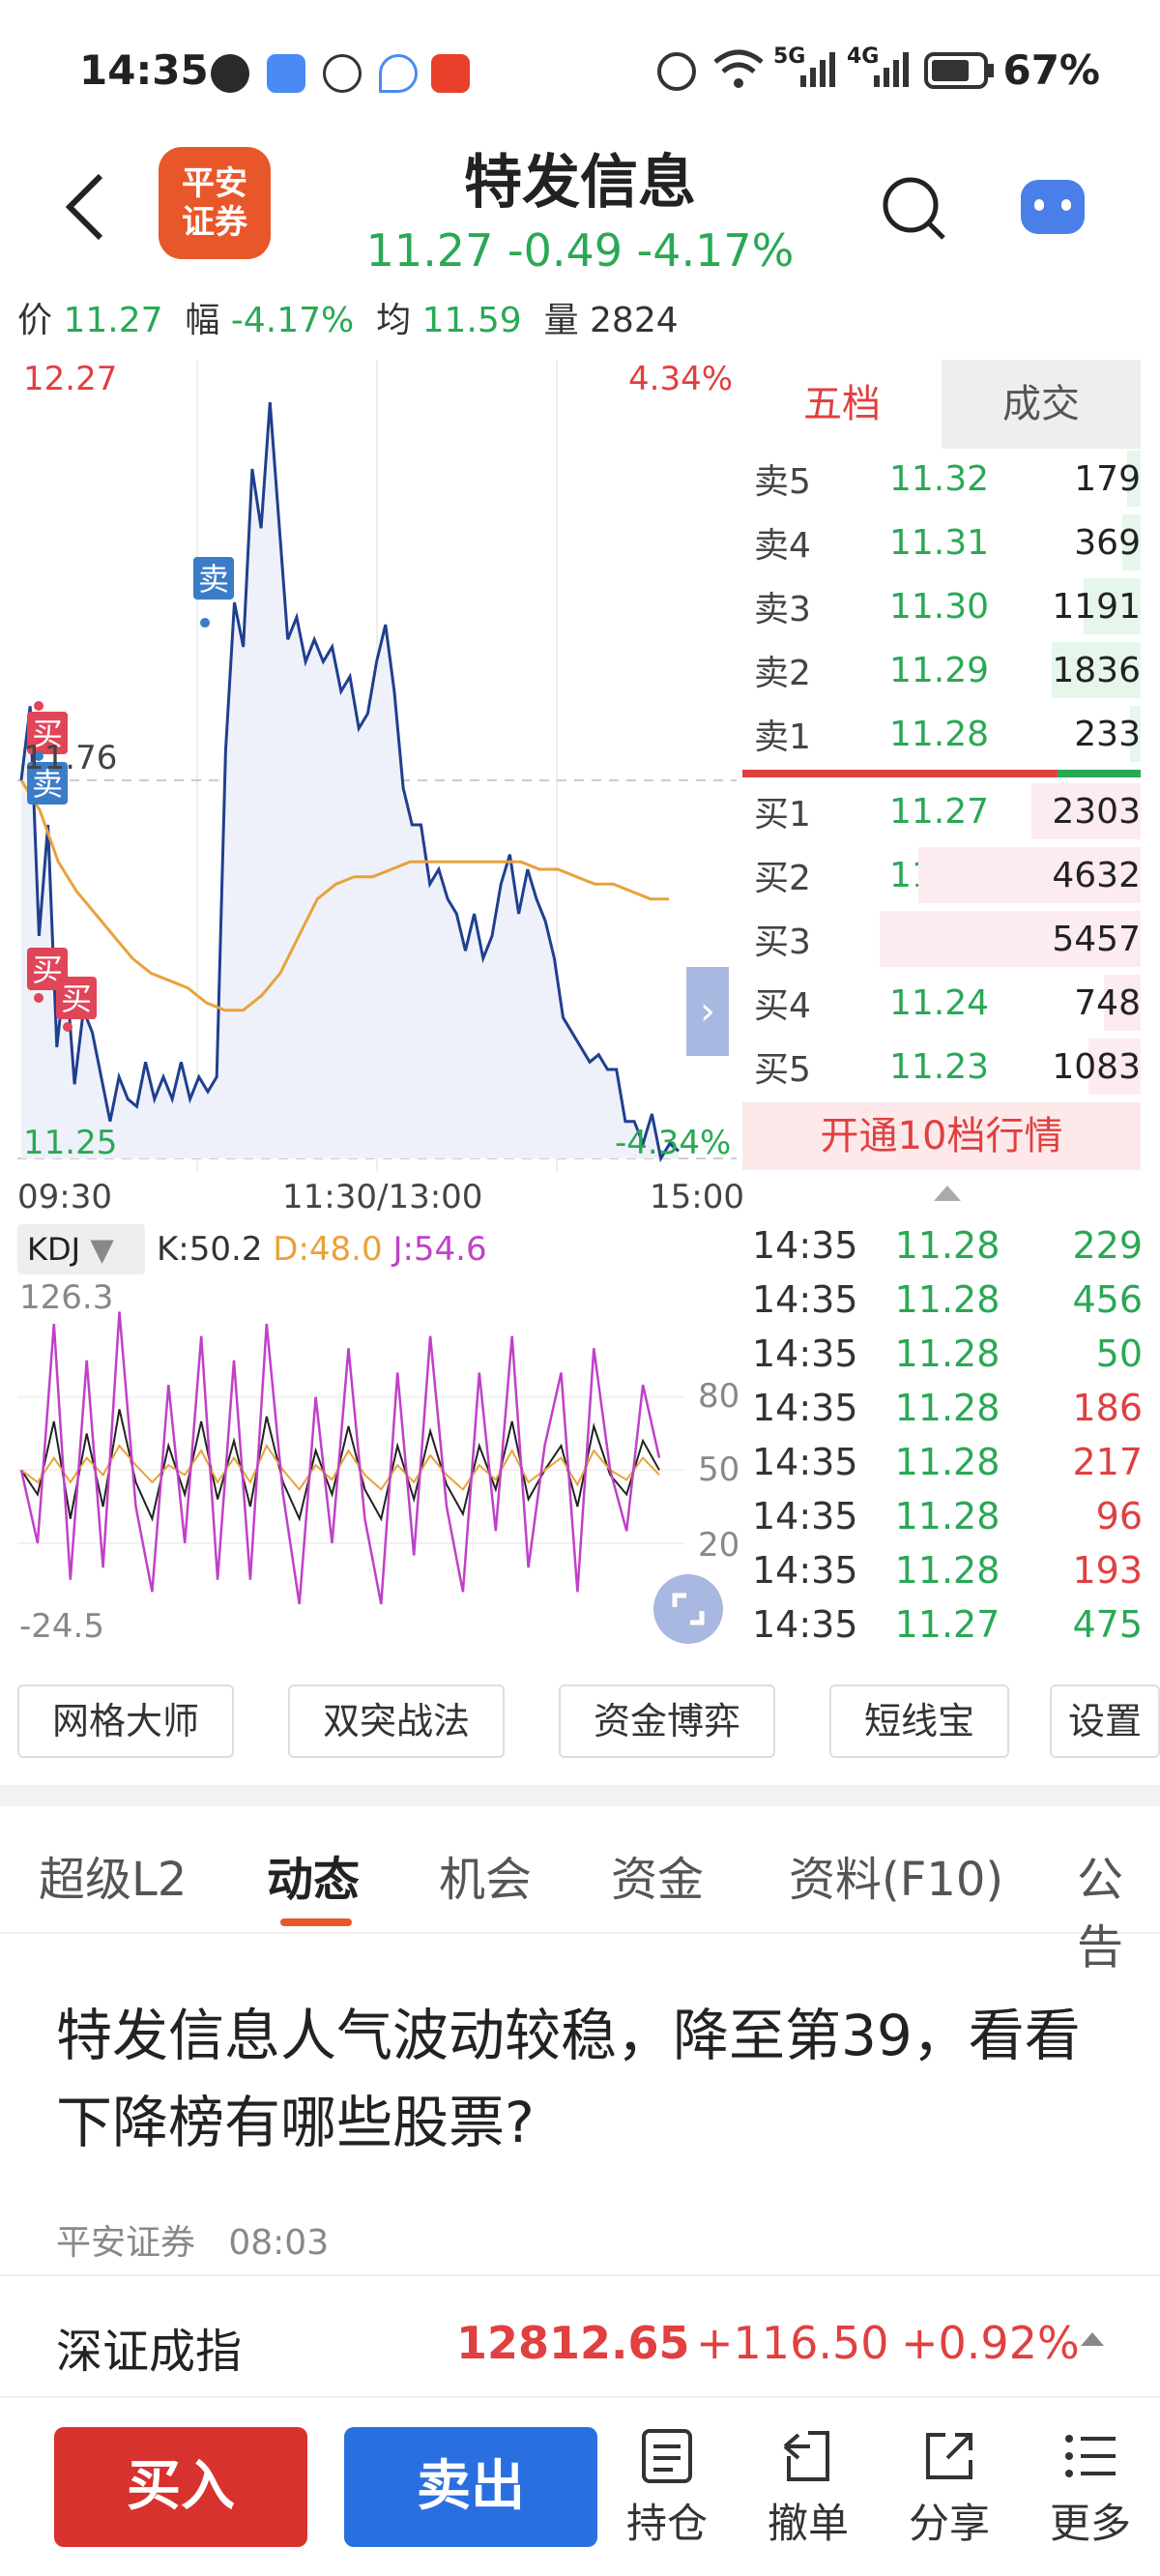 The image size is (1160, 2576). Describe the element at coordinates (348, 317) in the screenshot. I see `quote-bar: 价 11.27 幅 -4.17% 均 11.59 量 2824` at that location.